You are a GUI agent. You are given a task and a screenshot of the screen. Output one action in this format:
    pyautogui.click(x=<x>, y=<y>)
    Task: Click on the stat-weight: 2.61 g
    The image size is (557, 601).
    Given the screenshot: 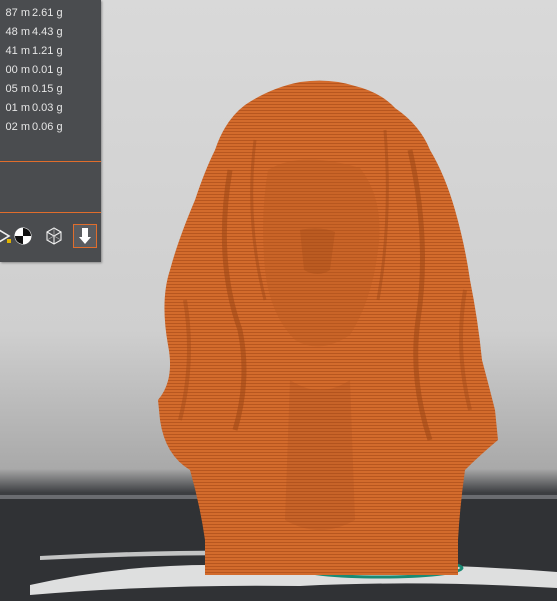 What is the action you would take?
    pyautogui.click(x=47, y=13)
    